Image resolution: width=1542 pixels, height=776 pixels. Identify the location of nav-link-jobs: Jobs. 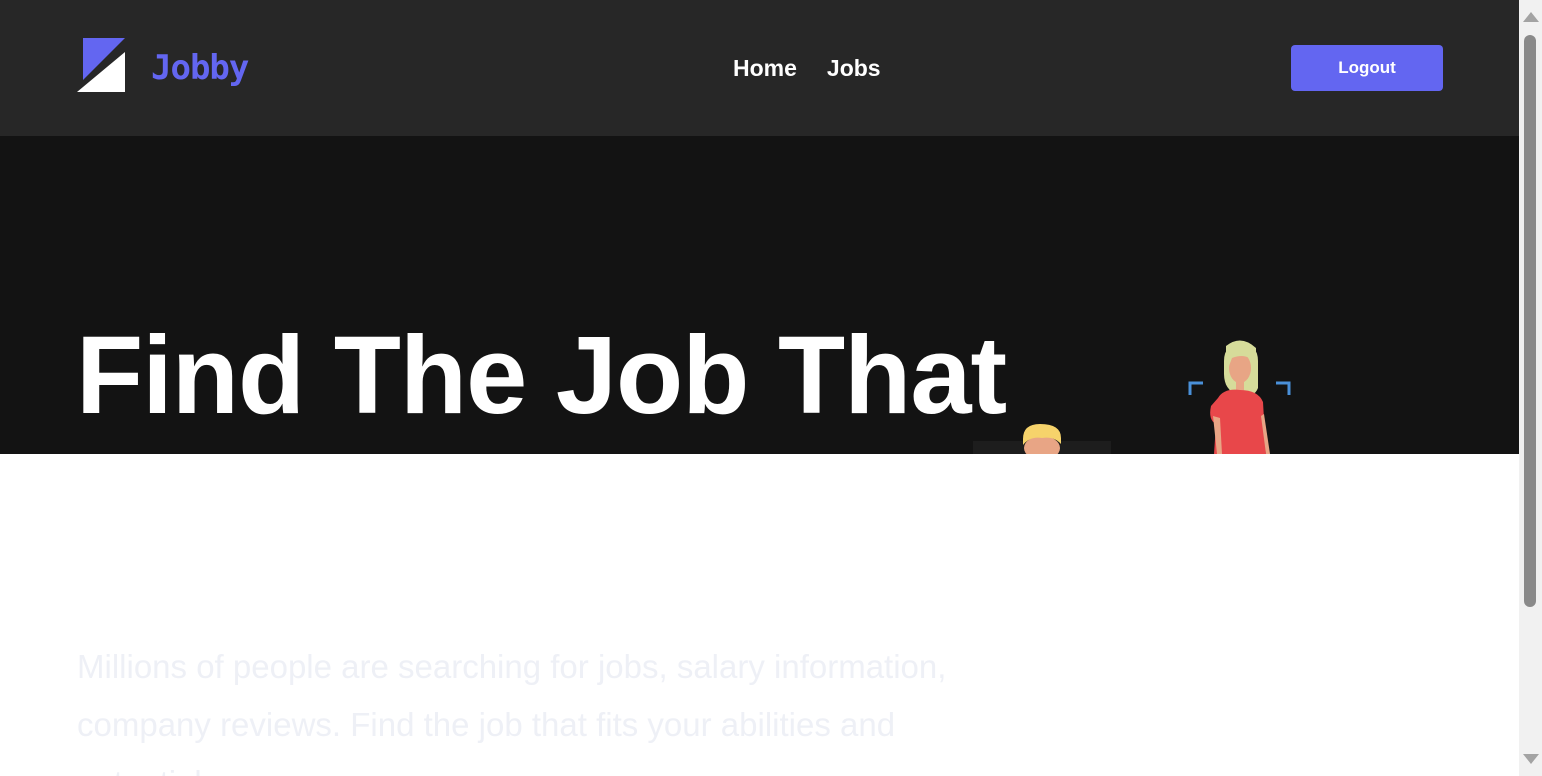
(854, 68).